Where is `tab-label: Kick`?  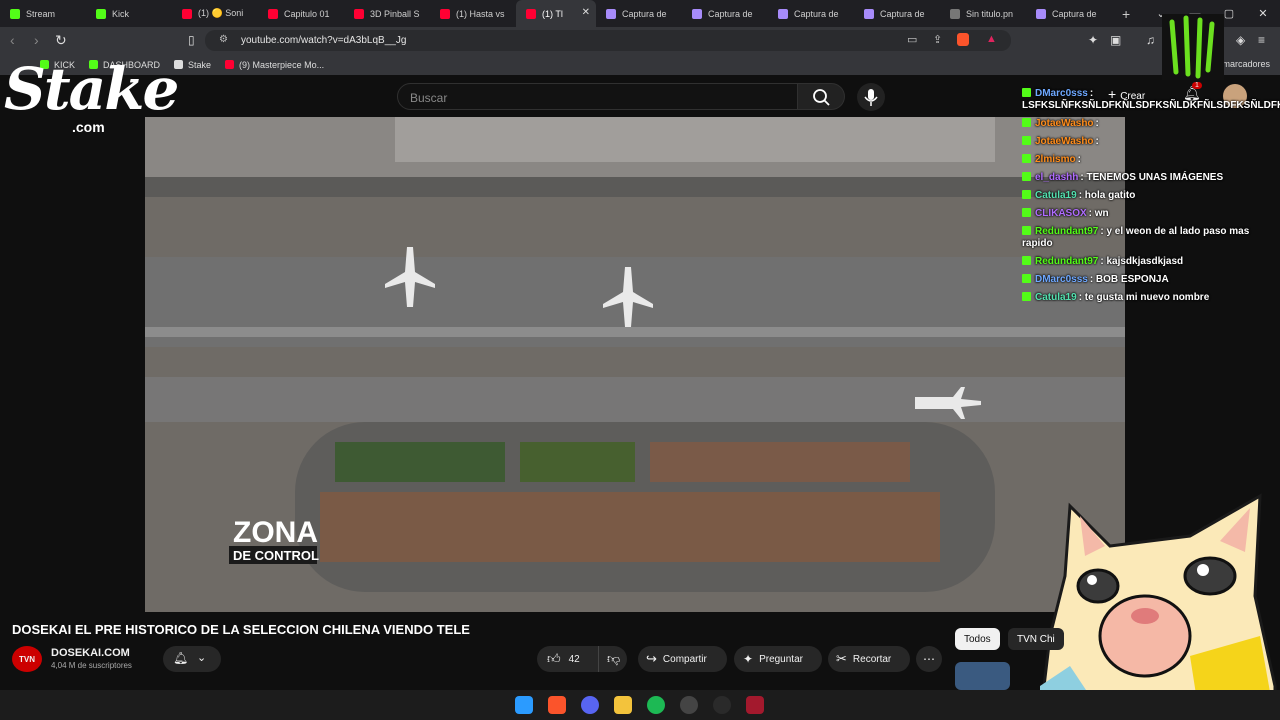
tab-label: Kick is located at coordinates (121, 13).